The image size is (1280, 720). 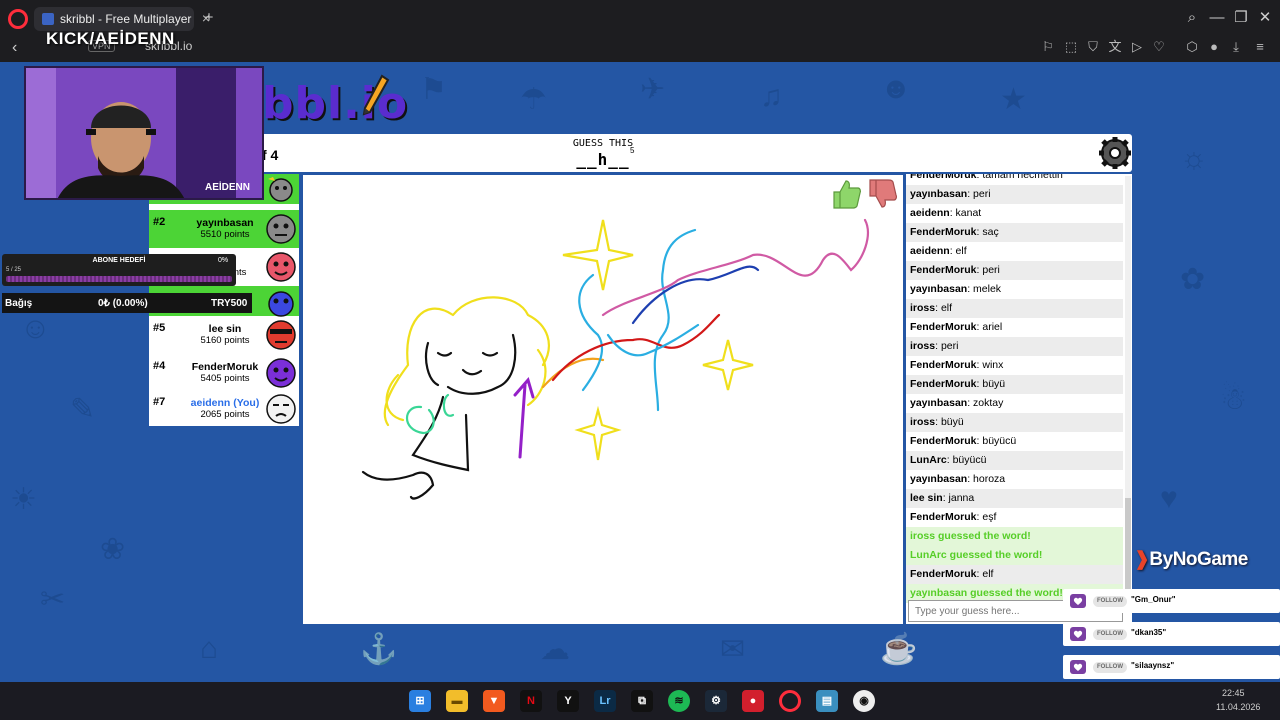 I want to click on yandex-icon: Y, so click(x=568, y=701).